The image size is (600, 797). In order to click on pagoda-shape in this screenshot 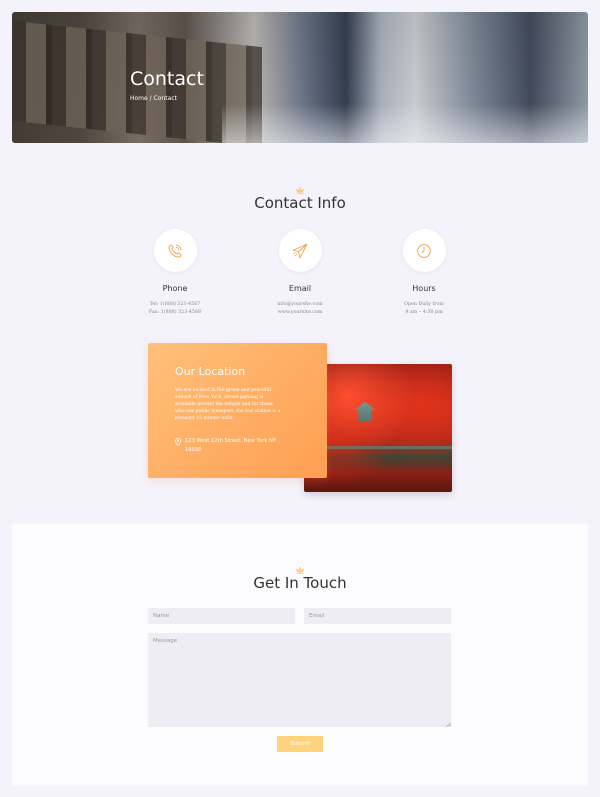, I will do `click(365, 412)`.